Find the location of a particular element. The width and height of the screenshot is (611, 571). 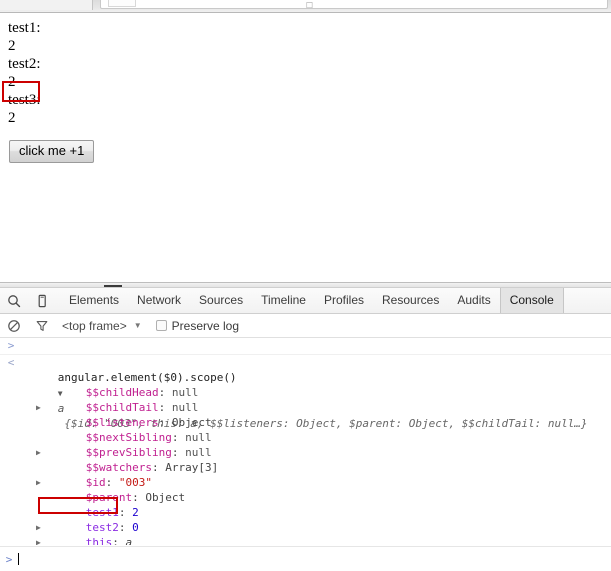

property-row: $$nextSibling: null is located at coordinates (305, 429).